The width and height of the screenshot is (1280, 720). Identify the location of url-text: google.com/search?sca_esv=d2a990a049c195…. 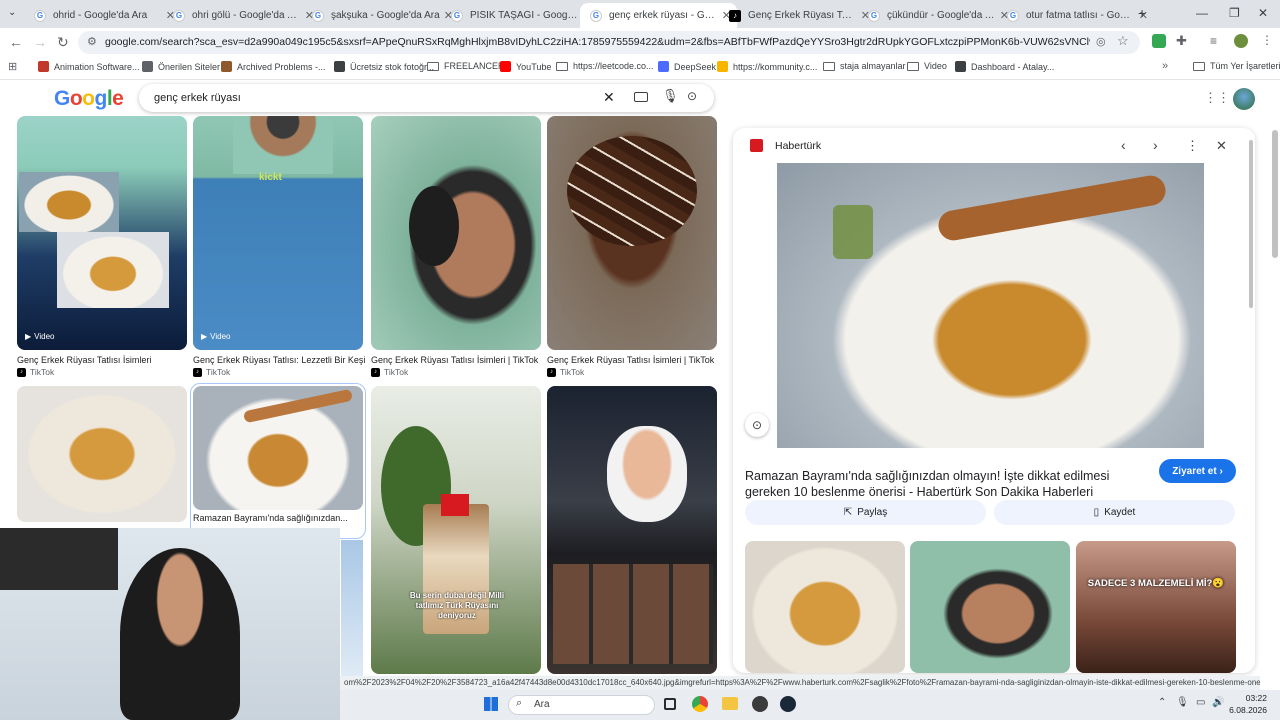
(597, 42).